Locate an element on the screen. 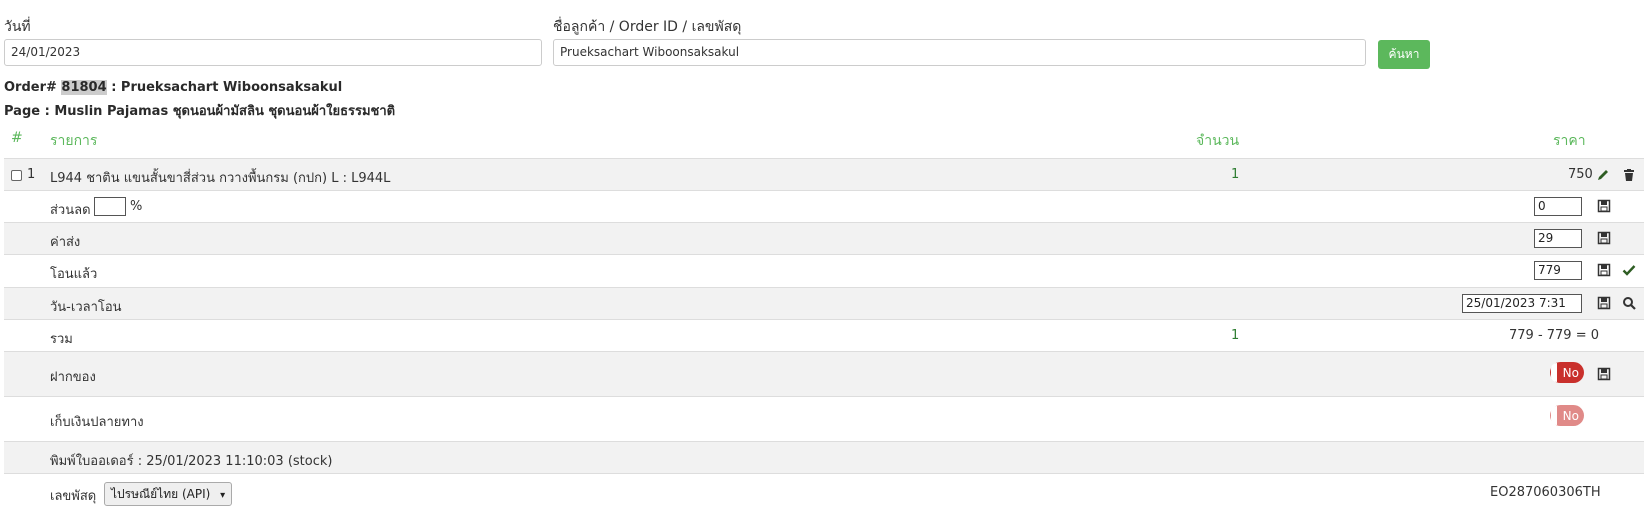 The height and width of the screenshot is (522, 1646). cod-toggle: No is located at coordinates (1567, 415).